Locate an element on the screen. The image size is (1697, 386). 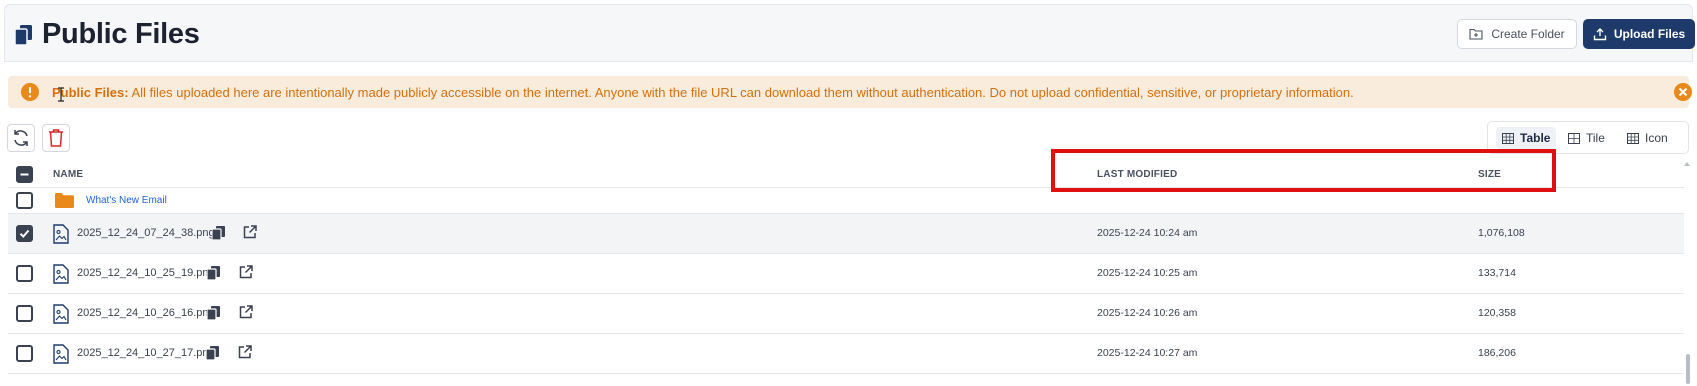
page-header: Public Files Create Folder Upload Files is located at coordinates (849, 33).